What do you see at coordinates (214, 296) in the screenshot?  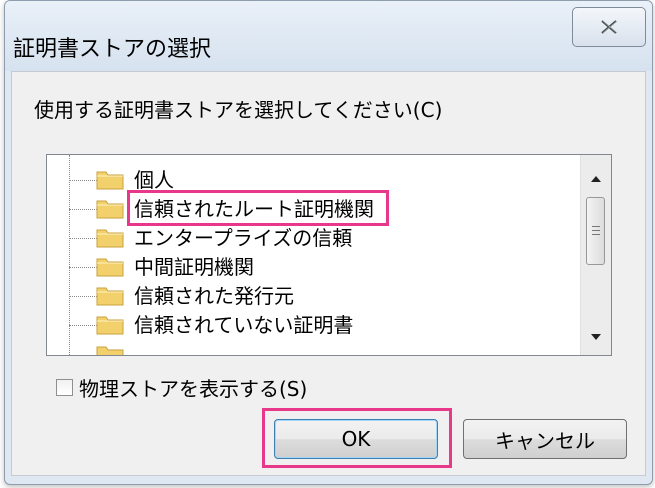 I see `tree-item-label: 信頼された発行元` at bounding box center [214, 296].